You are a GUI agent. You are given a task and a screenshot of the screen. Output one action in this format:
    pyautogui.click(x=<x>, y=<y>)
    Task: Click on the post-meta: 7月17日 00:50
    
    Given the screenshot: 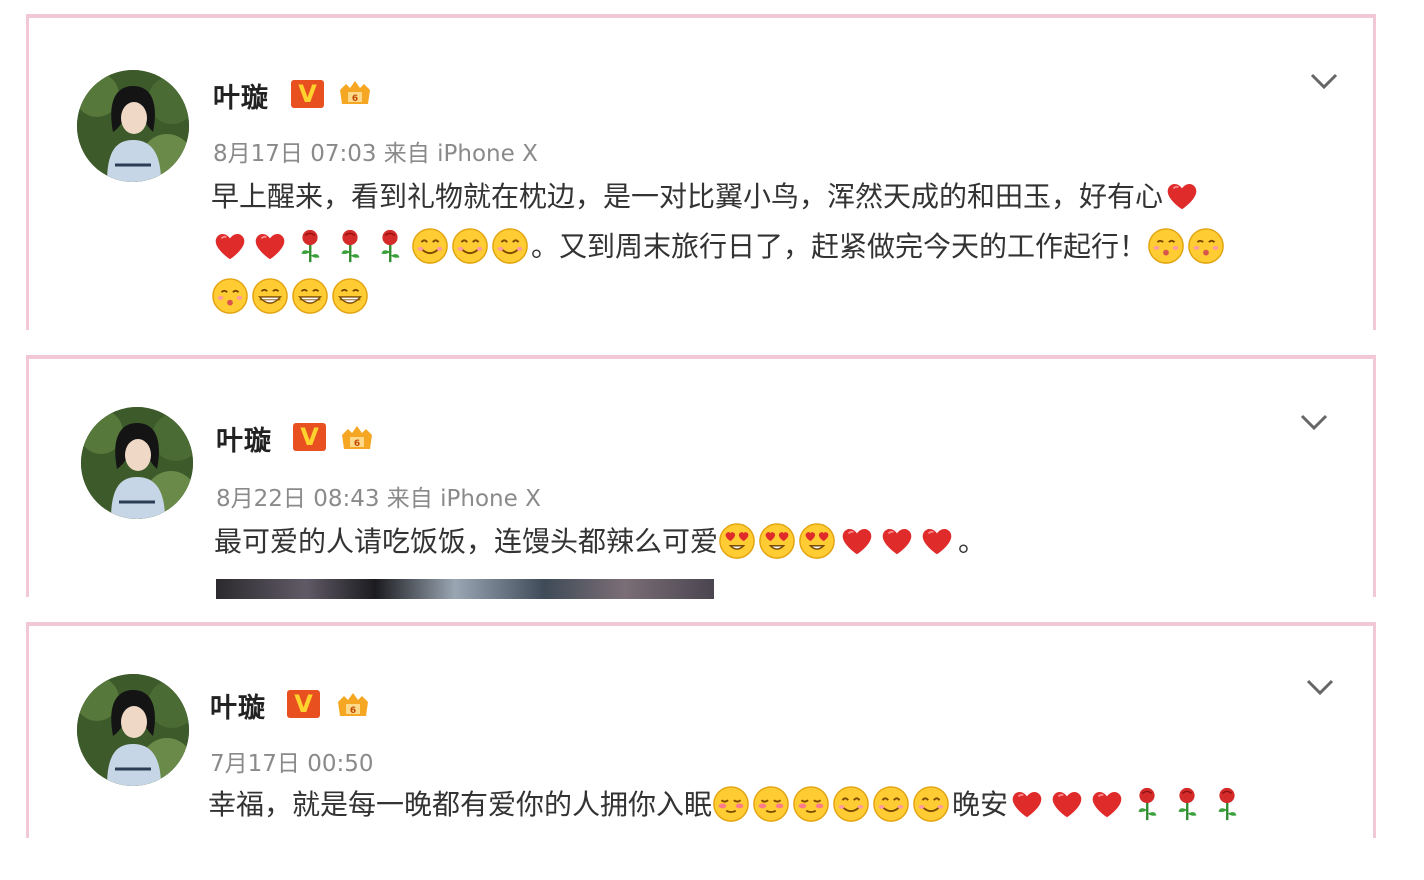 What is the action you would take?
    pyautogui.click(x=292, y=764)
    